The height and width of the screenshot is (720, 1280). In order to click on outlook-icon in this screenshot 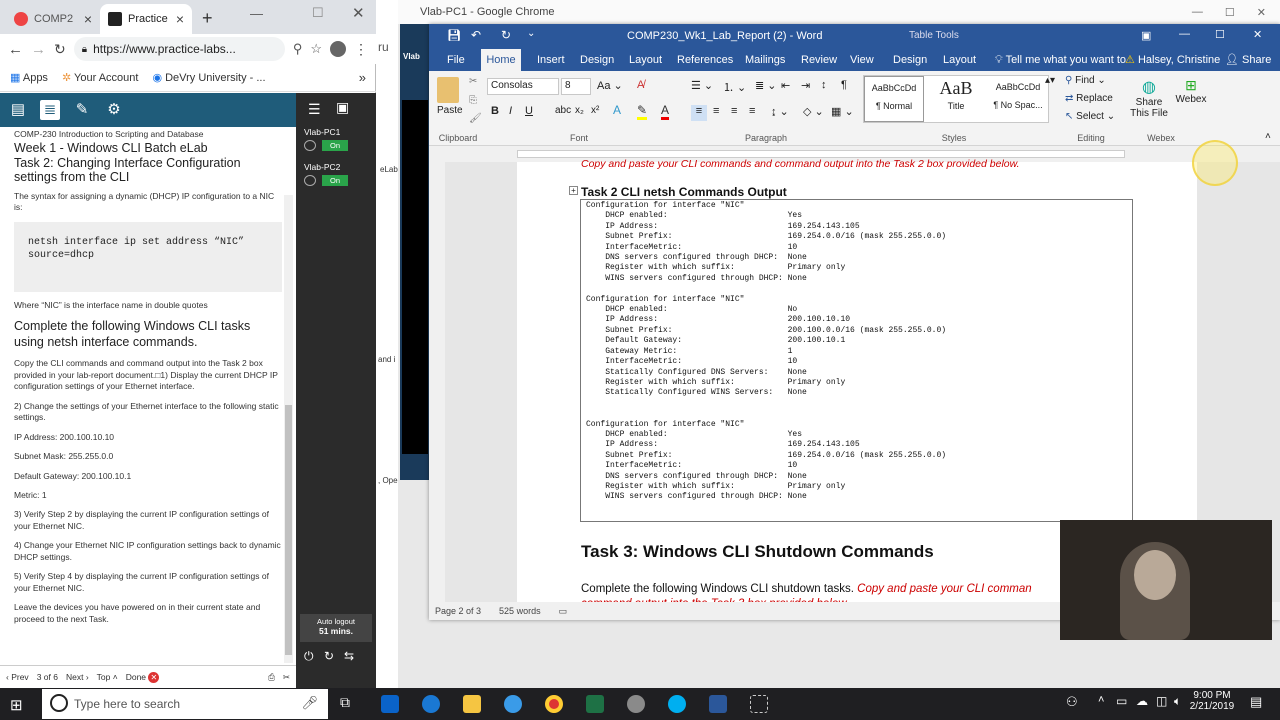, I will do `click(390, 704)`.